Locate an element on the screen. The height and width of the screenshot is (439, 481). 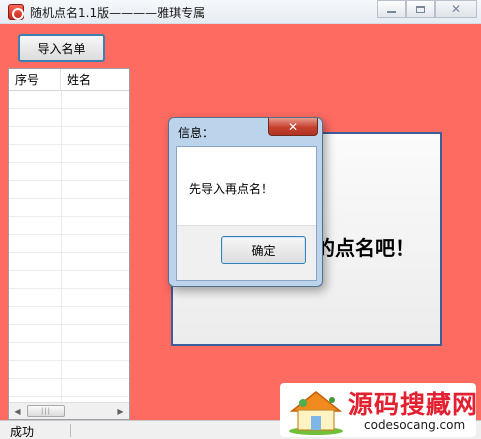
dialog-footer: 确定 is located at coordinates (246, 252).